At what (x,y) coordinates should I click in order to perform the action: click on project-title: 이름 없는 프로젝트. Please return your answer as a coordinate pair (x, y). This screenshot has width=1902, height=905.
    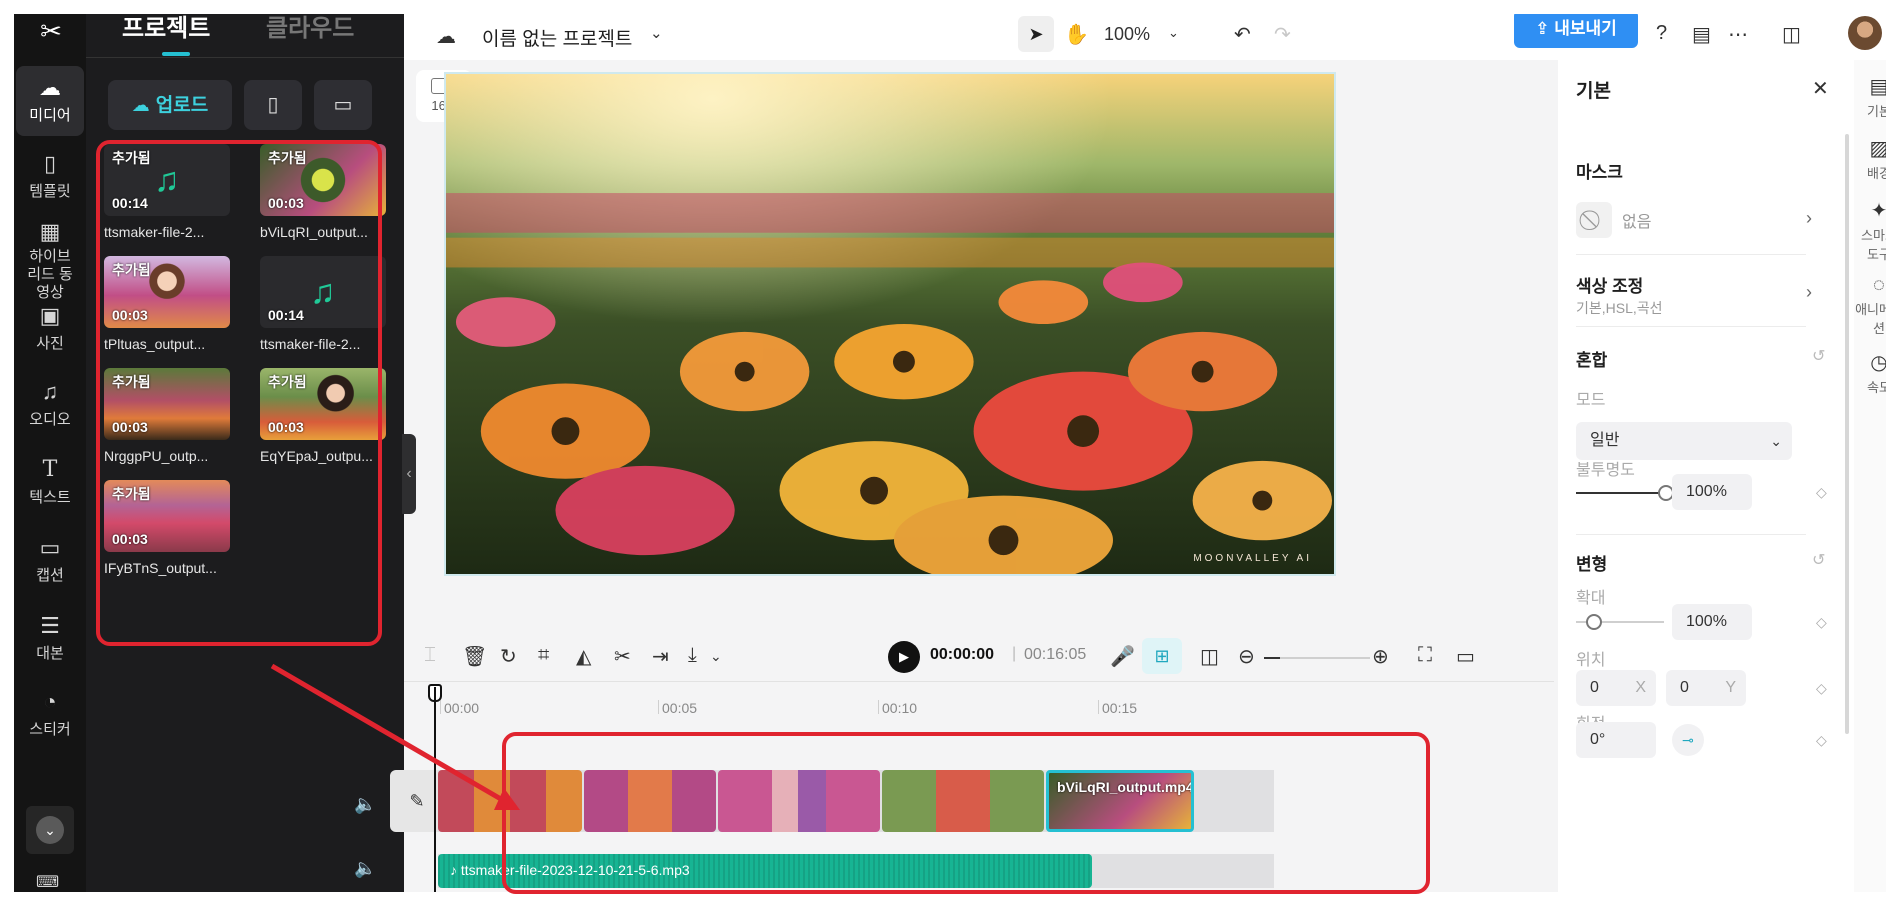
    Looking at the image, I should click on (557, 37).